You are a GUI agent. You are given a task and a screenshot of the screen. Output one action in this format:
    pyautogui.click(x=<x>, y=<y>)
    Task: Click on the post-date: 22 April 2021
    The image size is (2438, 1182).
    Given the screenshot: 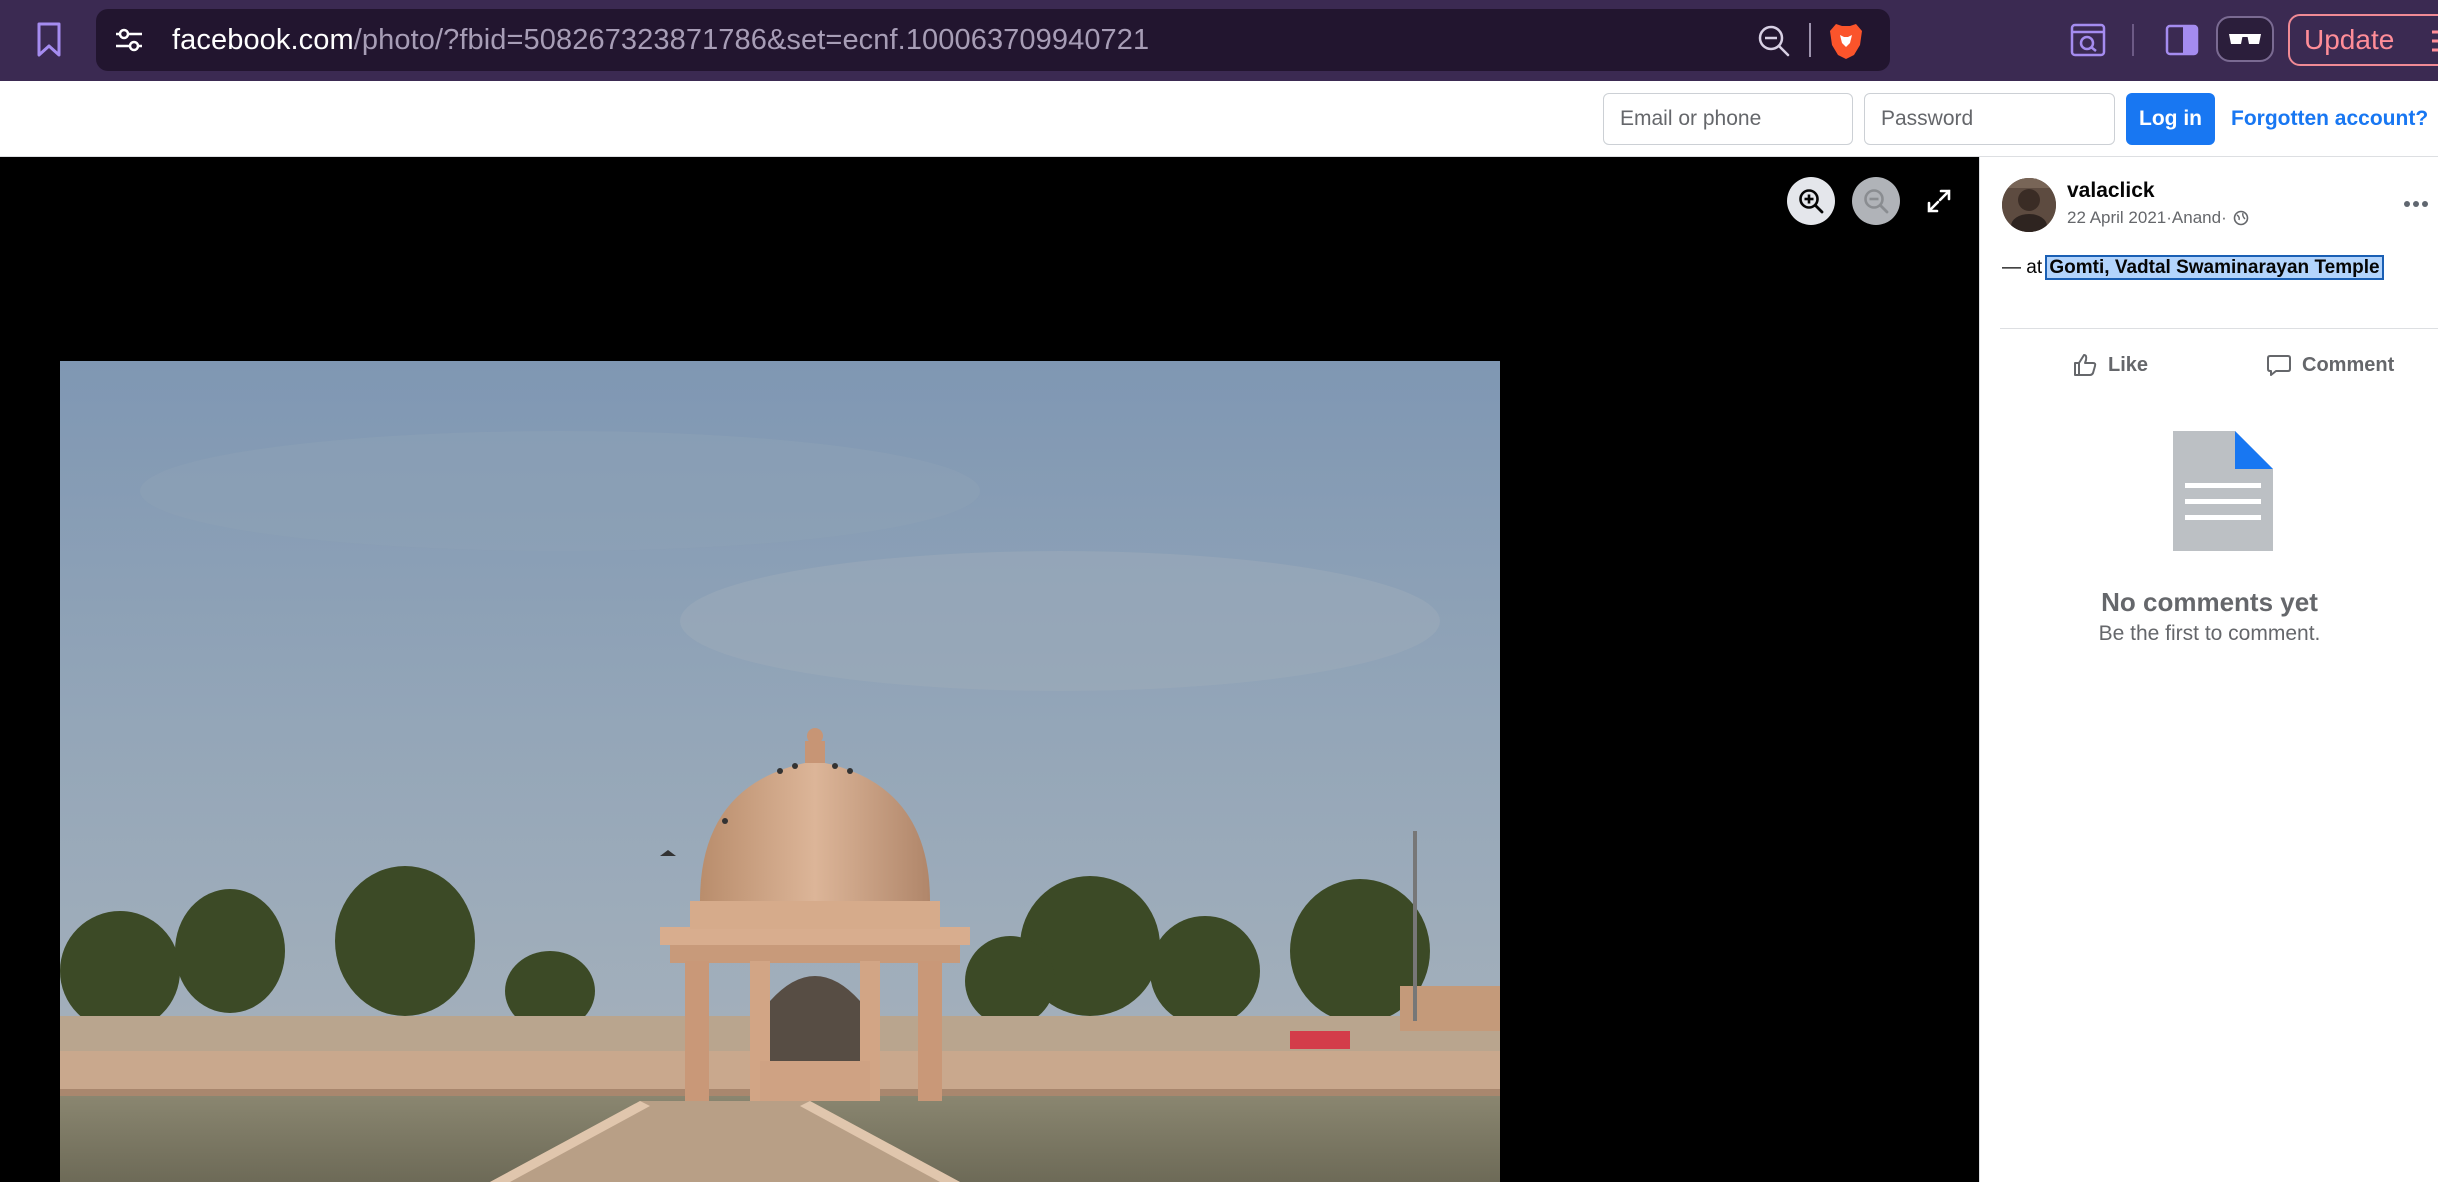 What is the action you would take?
    pyautogui.click(x=2116, y=218)
    